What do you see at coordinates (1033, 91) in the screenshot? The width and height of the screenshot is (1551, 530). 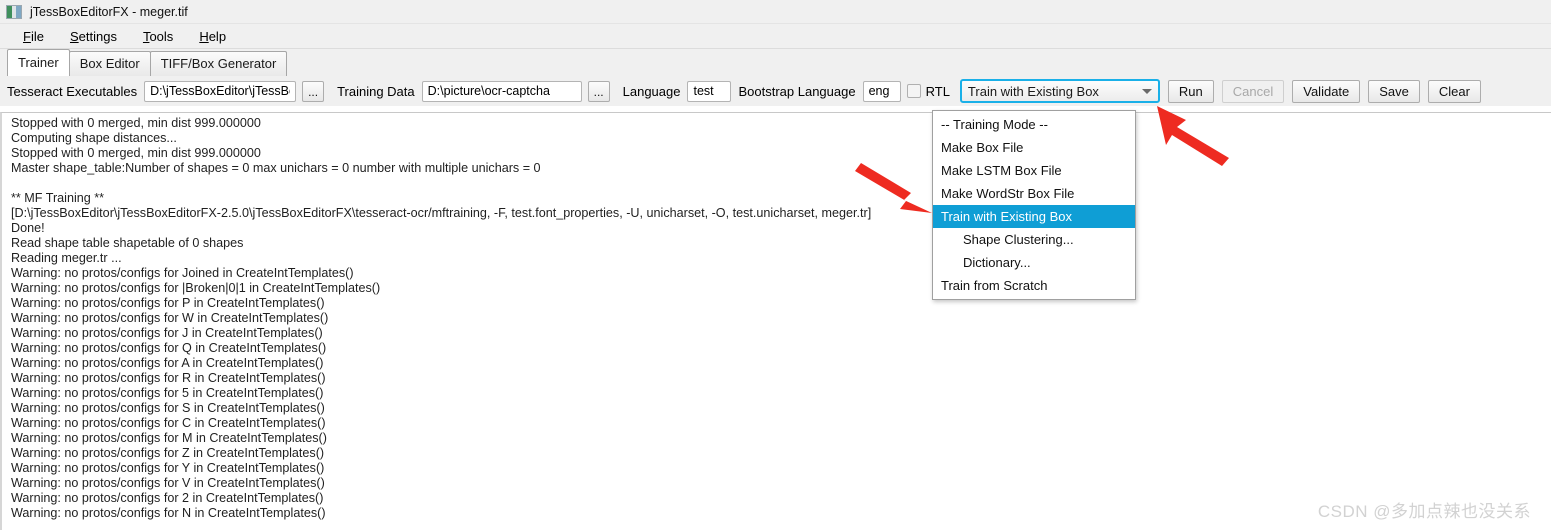 I see `training-mode-selected-value: Train with Existing Box` at bounding box center [1033, 91].